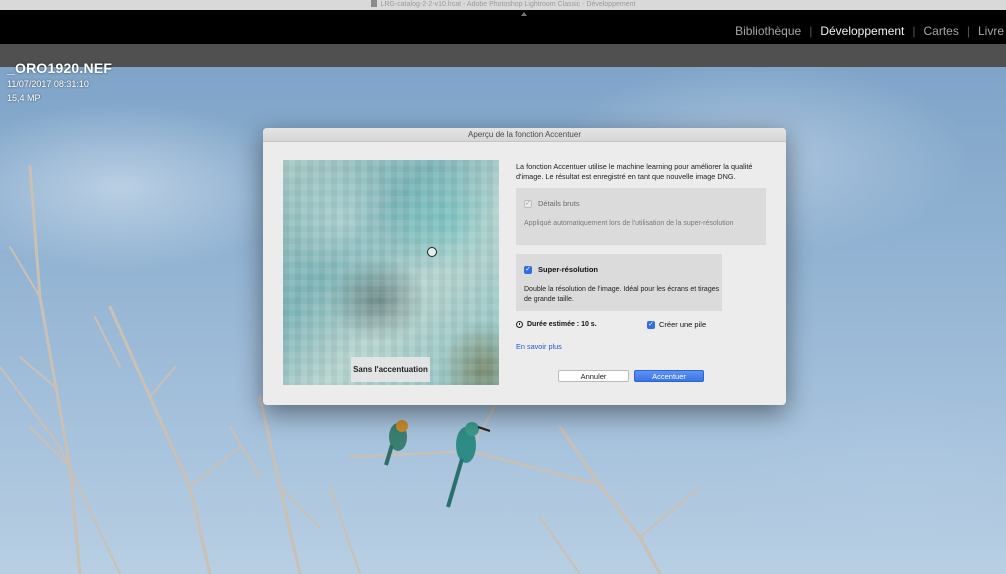 This screenshot has width=1006, height=574. Describe the element at coordinates (524, 14) in the screenshot. I see `collapse-top-panel-icon` at that location.